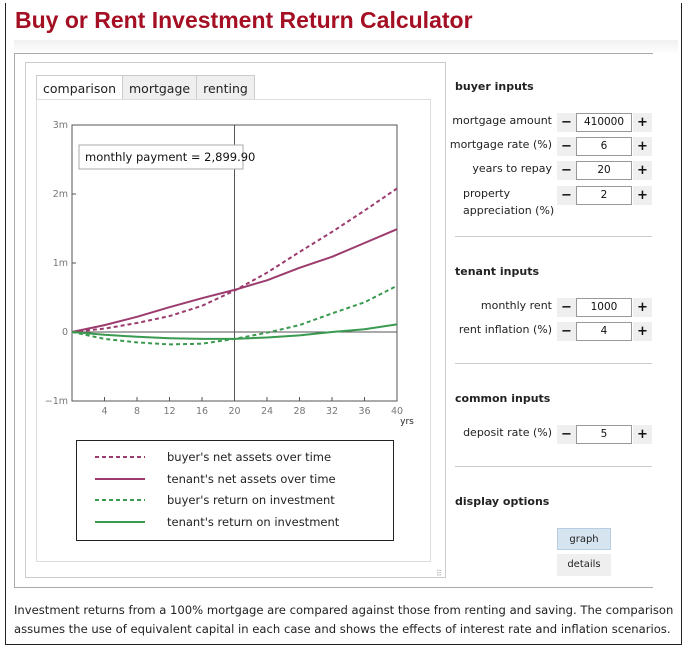 Image resolution: width=685 pixels, height=646 pixels. Describe the element at coordinates (502, 120) in the screenshot. I see `field-label: mortgage amount` at that location.